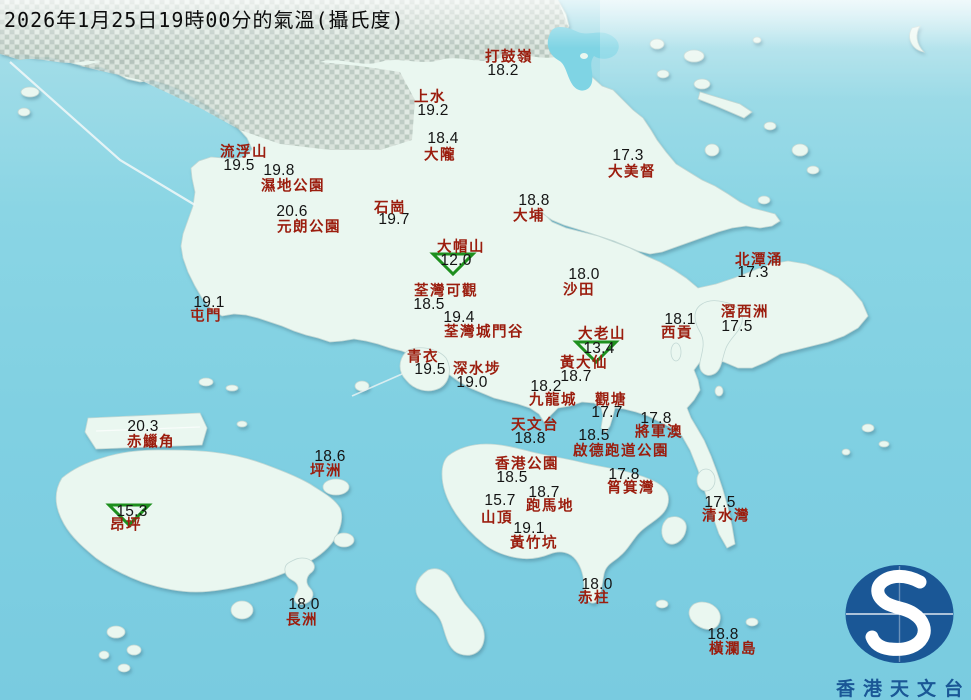 This screenshot has width=971, height=700. Describe the element at coordinates (579, 290) in the screenshot. I see `station-name: 沙田` at that location.